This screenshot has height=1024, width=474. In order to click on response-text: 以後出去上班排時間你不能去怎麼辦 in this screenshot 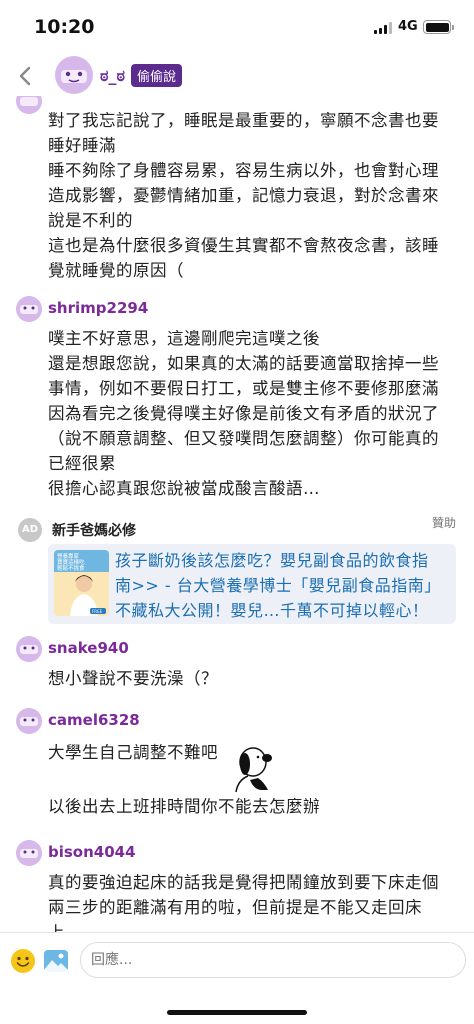, I will do `click(184, 806)`.